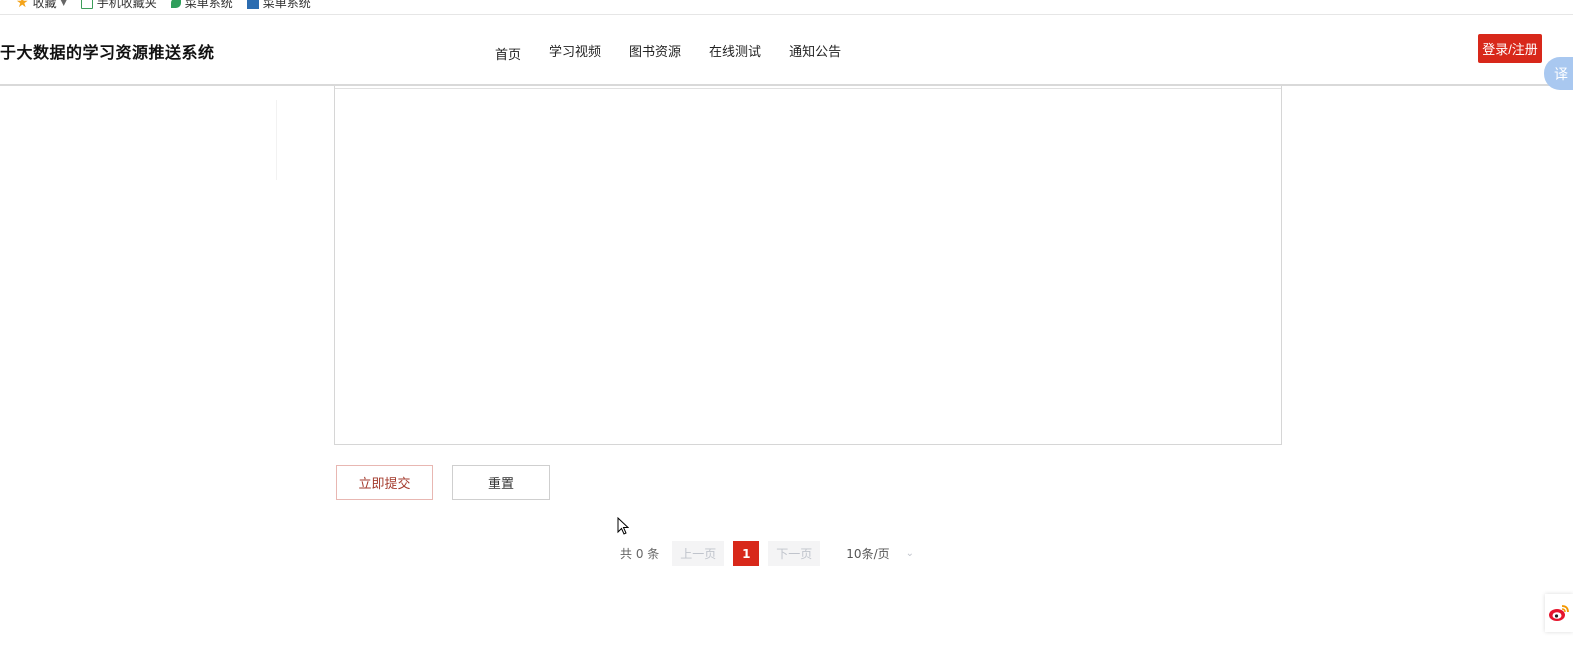 Image resolution: width=1573 pixels, height=650 pixels. Describe the element at coordinates (746, 553) in the screenshot. I see `page-number-button: 1` at that location.